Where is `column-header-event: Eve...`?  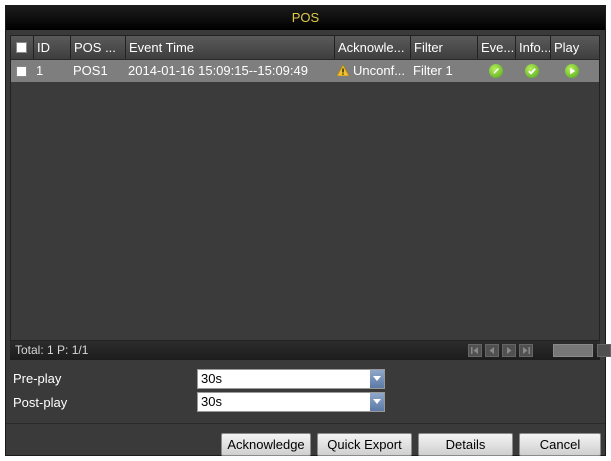
column-header-event: Eve... is located at coordinates (496, 47).